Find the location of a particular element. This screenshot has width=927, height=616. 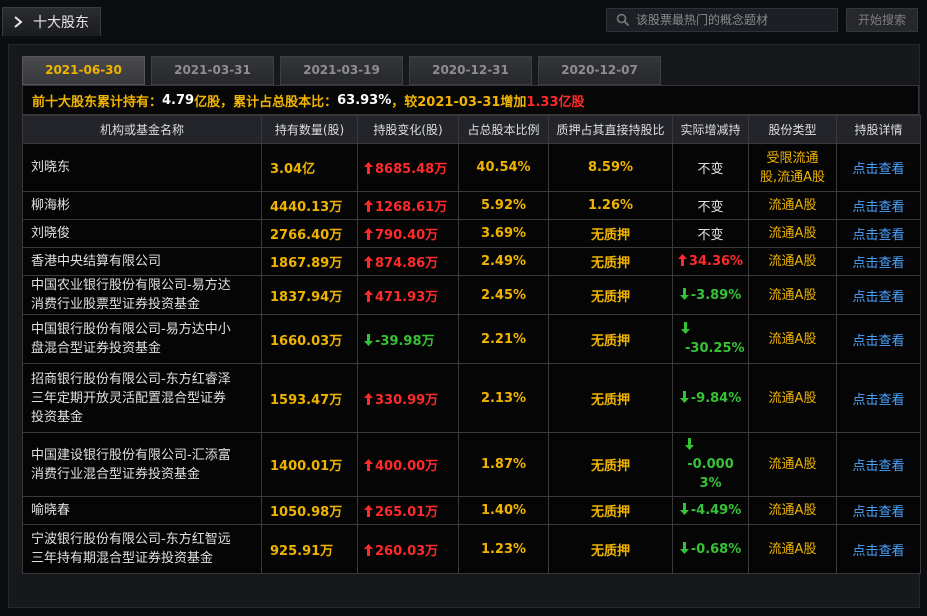

holder-name: 宁波银行股份有限公司-东方红智远 is located at coordinates (131, 539).